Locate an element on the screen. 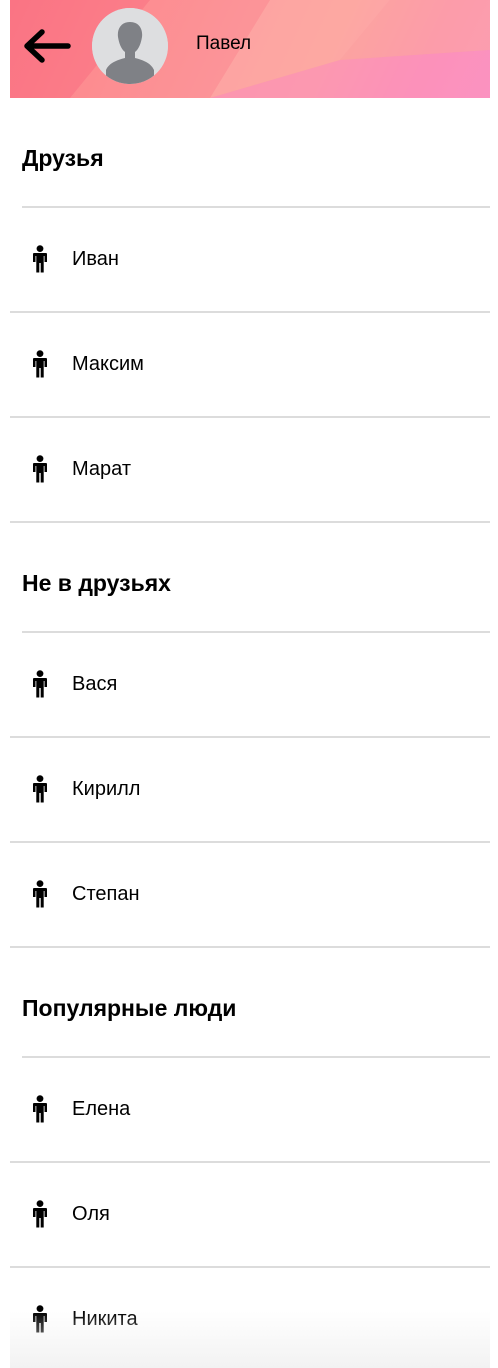 This screenshot has height=1368, width=498. list-item: Марат is located at coordinates (250, 470).